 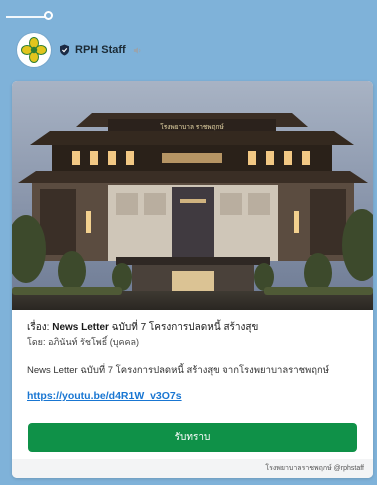 What do you see at coordinates (83, 342) in the screenshot?
I see `message-author: โดย: อภินันท์ รัชโพธิ์ (บุคคล)` at bounding box center [83, 342].